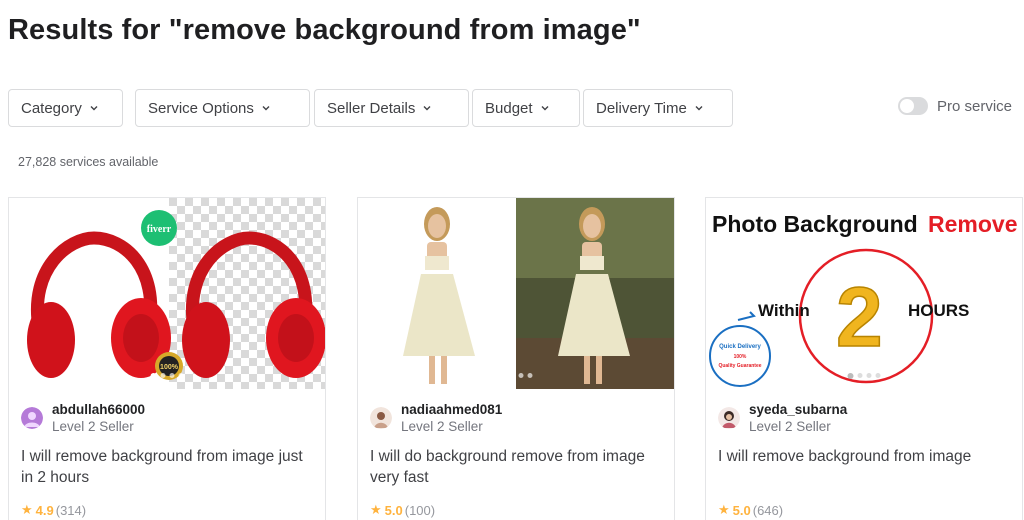 This screenshot has width=1024, height=520. I want to click on seller-info: syeda_subarna Level 2 Seller, so click(782, 418).